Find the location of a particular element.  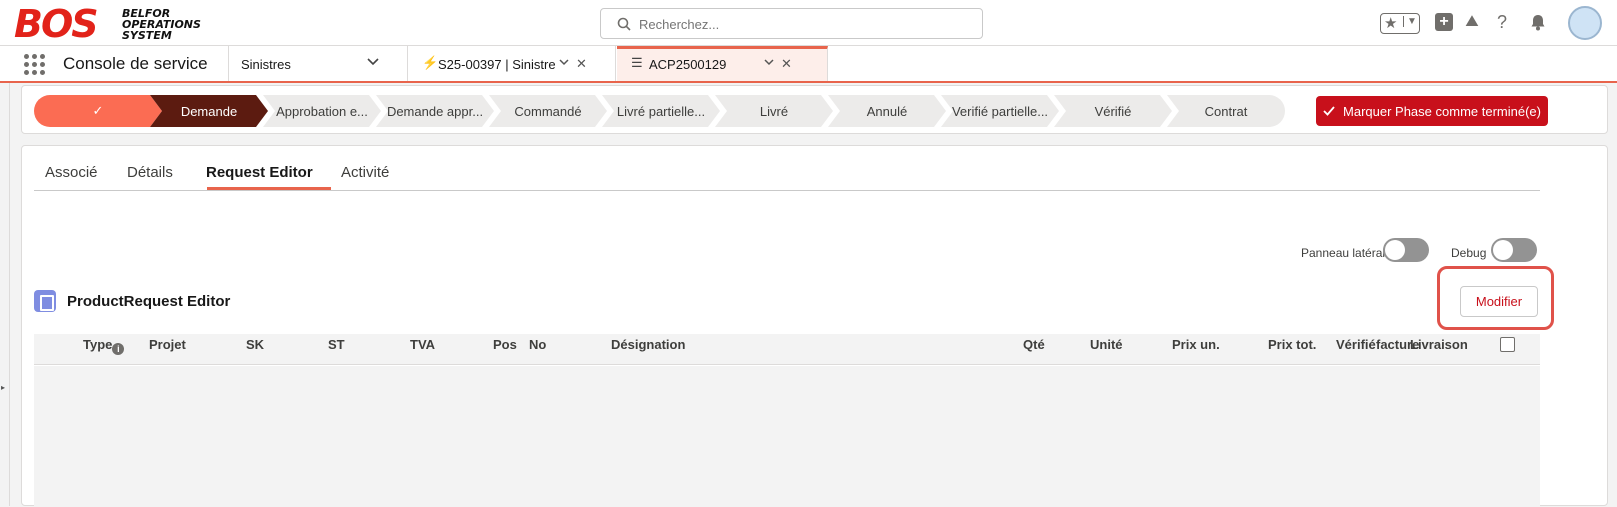

global-search is located at coordinates (791, 23).